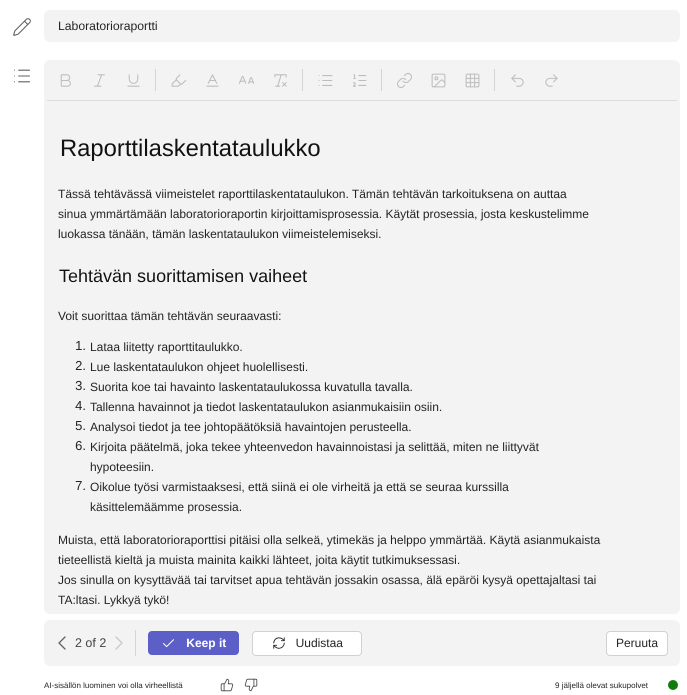 The width and height of the screenshot is (687, 695). What do you see at coordinates (81, 486) in the screenshot?
I see `step-number: 7.` at bounding box center [81, 486].